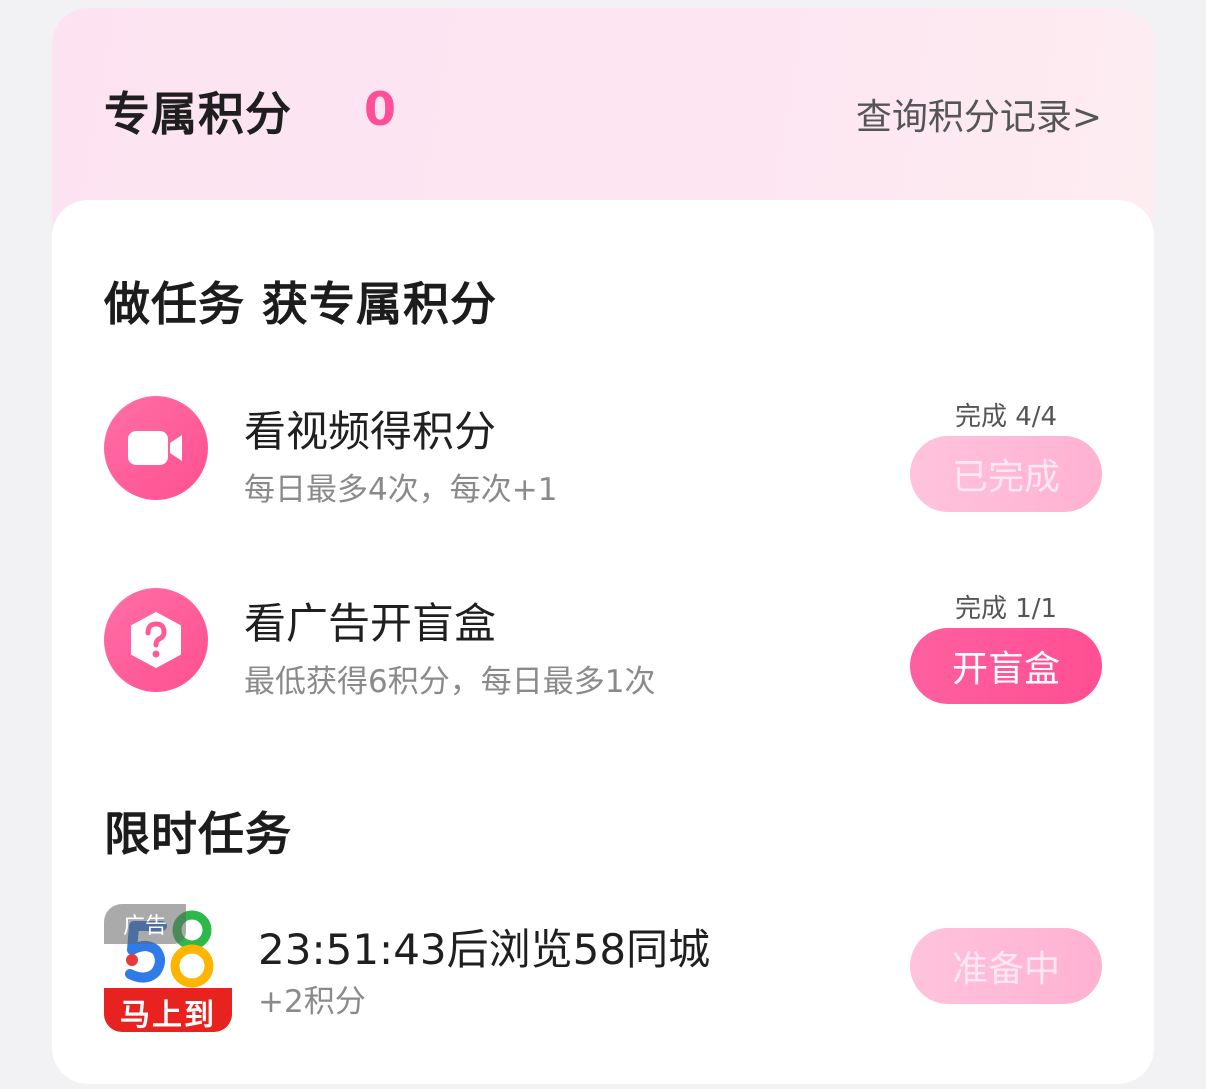  I want to click on limited-task-desc: +2积分, so click(312, 1002).